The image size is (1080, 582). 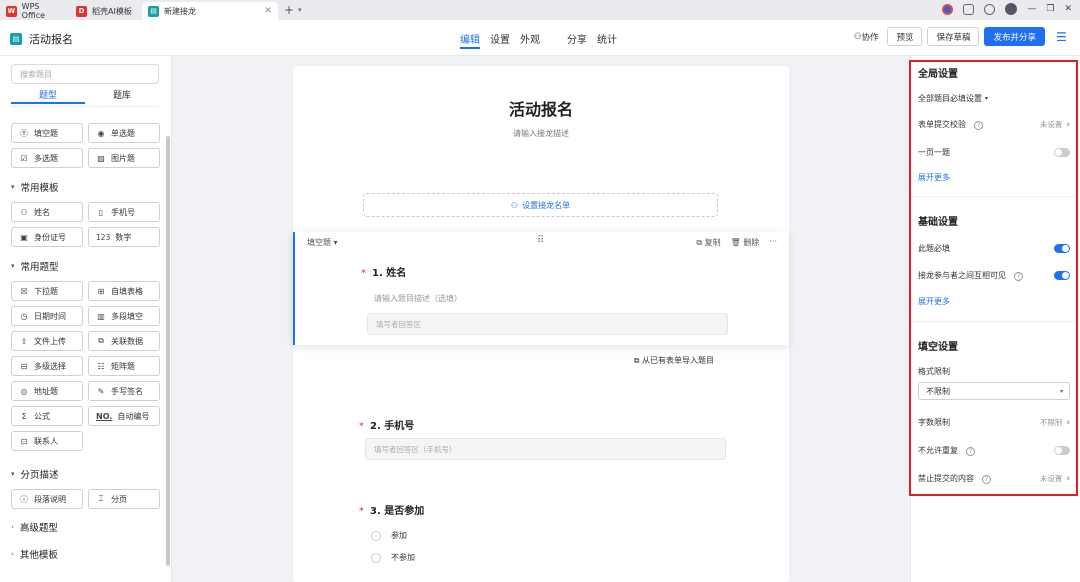 I want to click on question-title: * 1. 姓名, so click(x=383, y=271).